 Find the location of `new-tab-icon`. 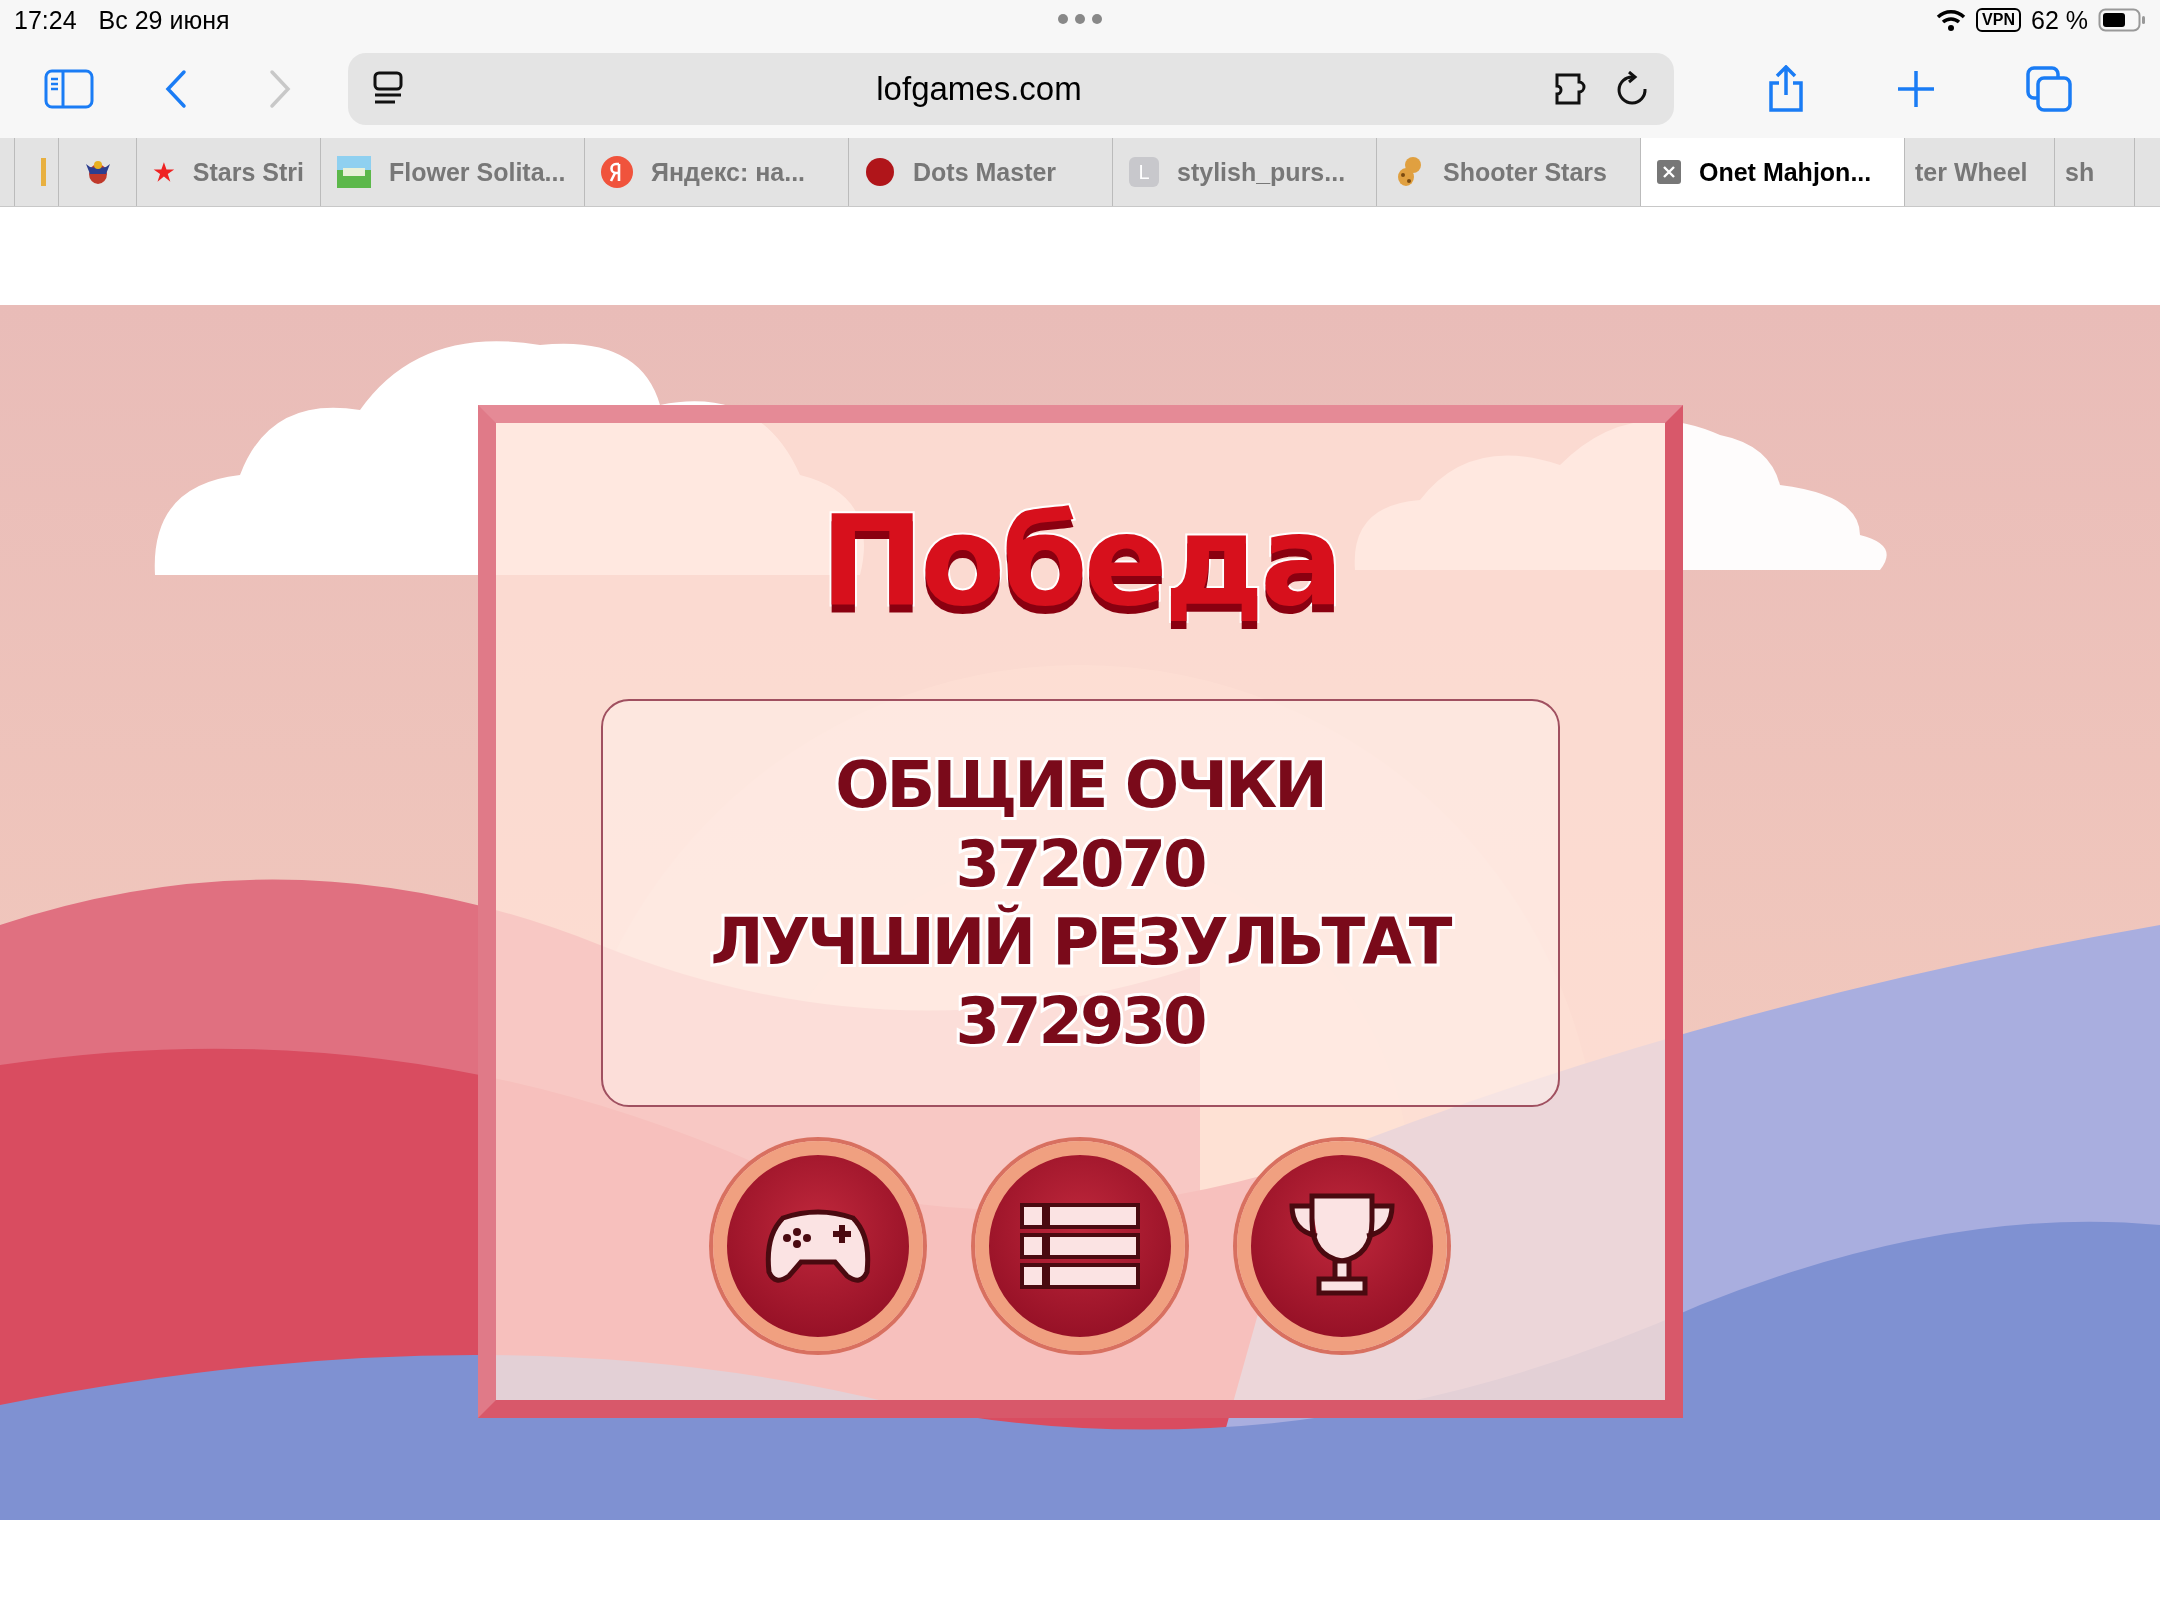

new-tab-icon is located at coordinates (1916, 89).